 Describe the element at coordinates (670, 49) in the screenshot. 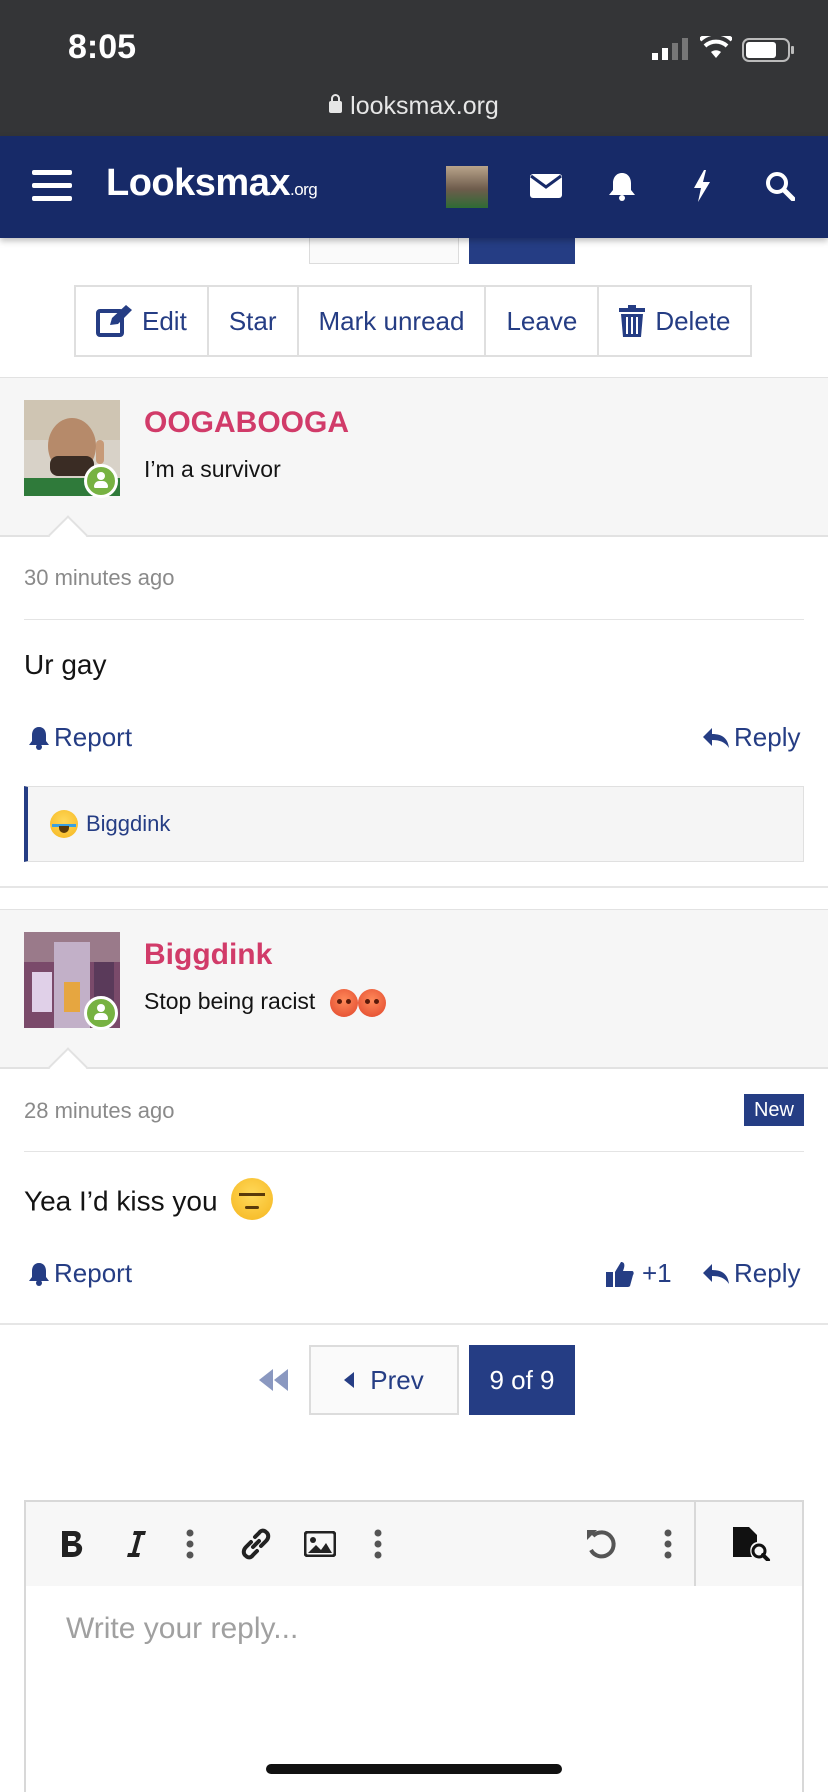

I see `signal-icon` at that location.